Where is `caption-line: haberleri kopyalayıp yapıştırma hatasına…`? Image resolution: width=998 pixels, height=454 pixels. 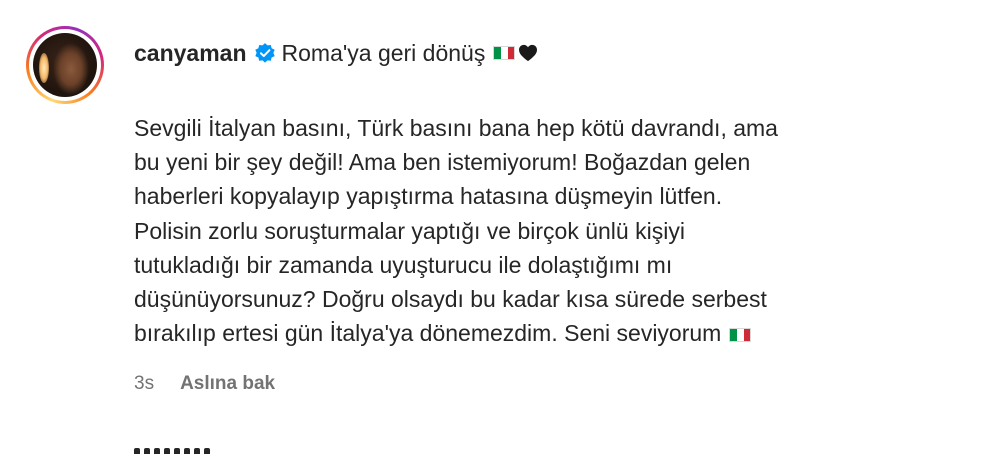
caption-line: haberleri kopyalayıp yapıştırma hatasına… is located at coordinates (428, 196).